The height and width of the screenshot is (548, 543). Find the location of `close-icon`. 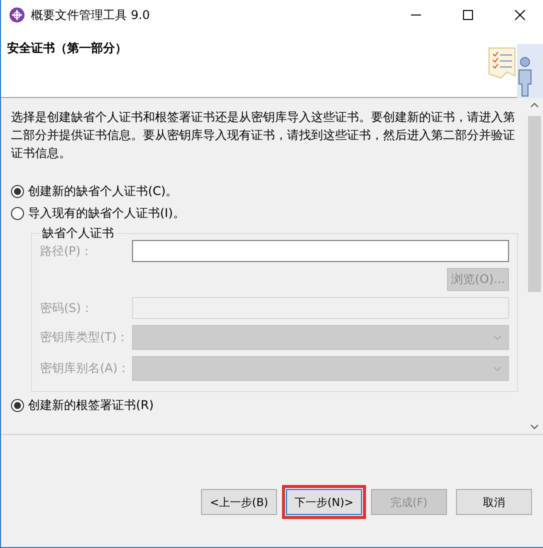

close-icon is located at coordinates (520, 15).